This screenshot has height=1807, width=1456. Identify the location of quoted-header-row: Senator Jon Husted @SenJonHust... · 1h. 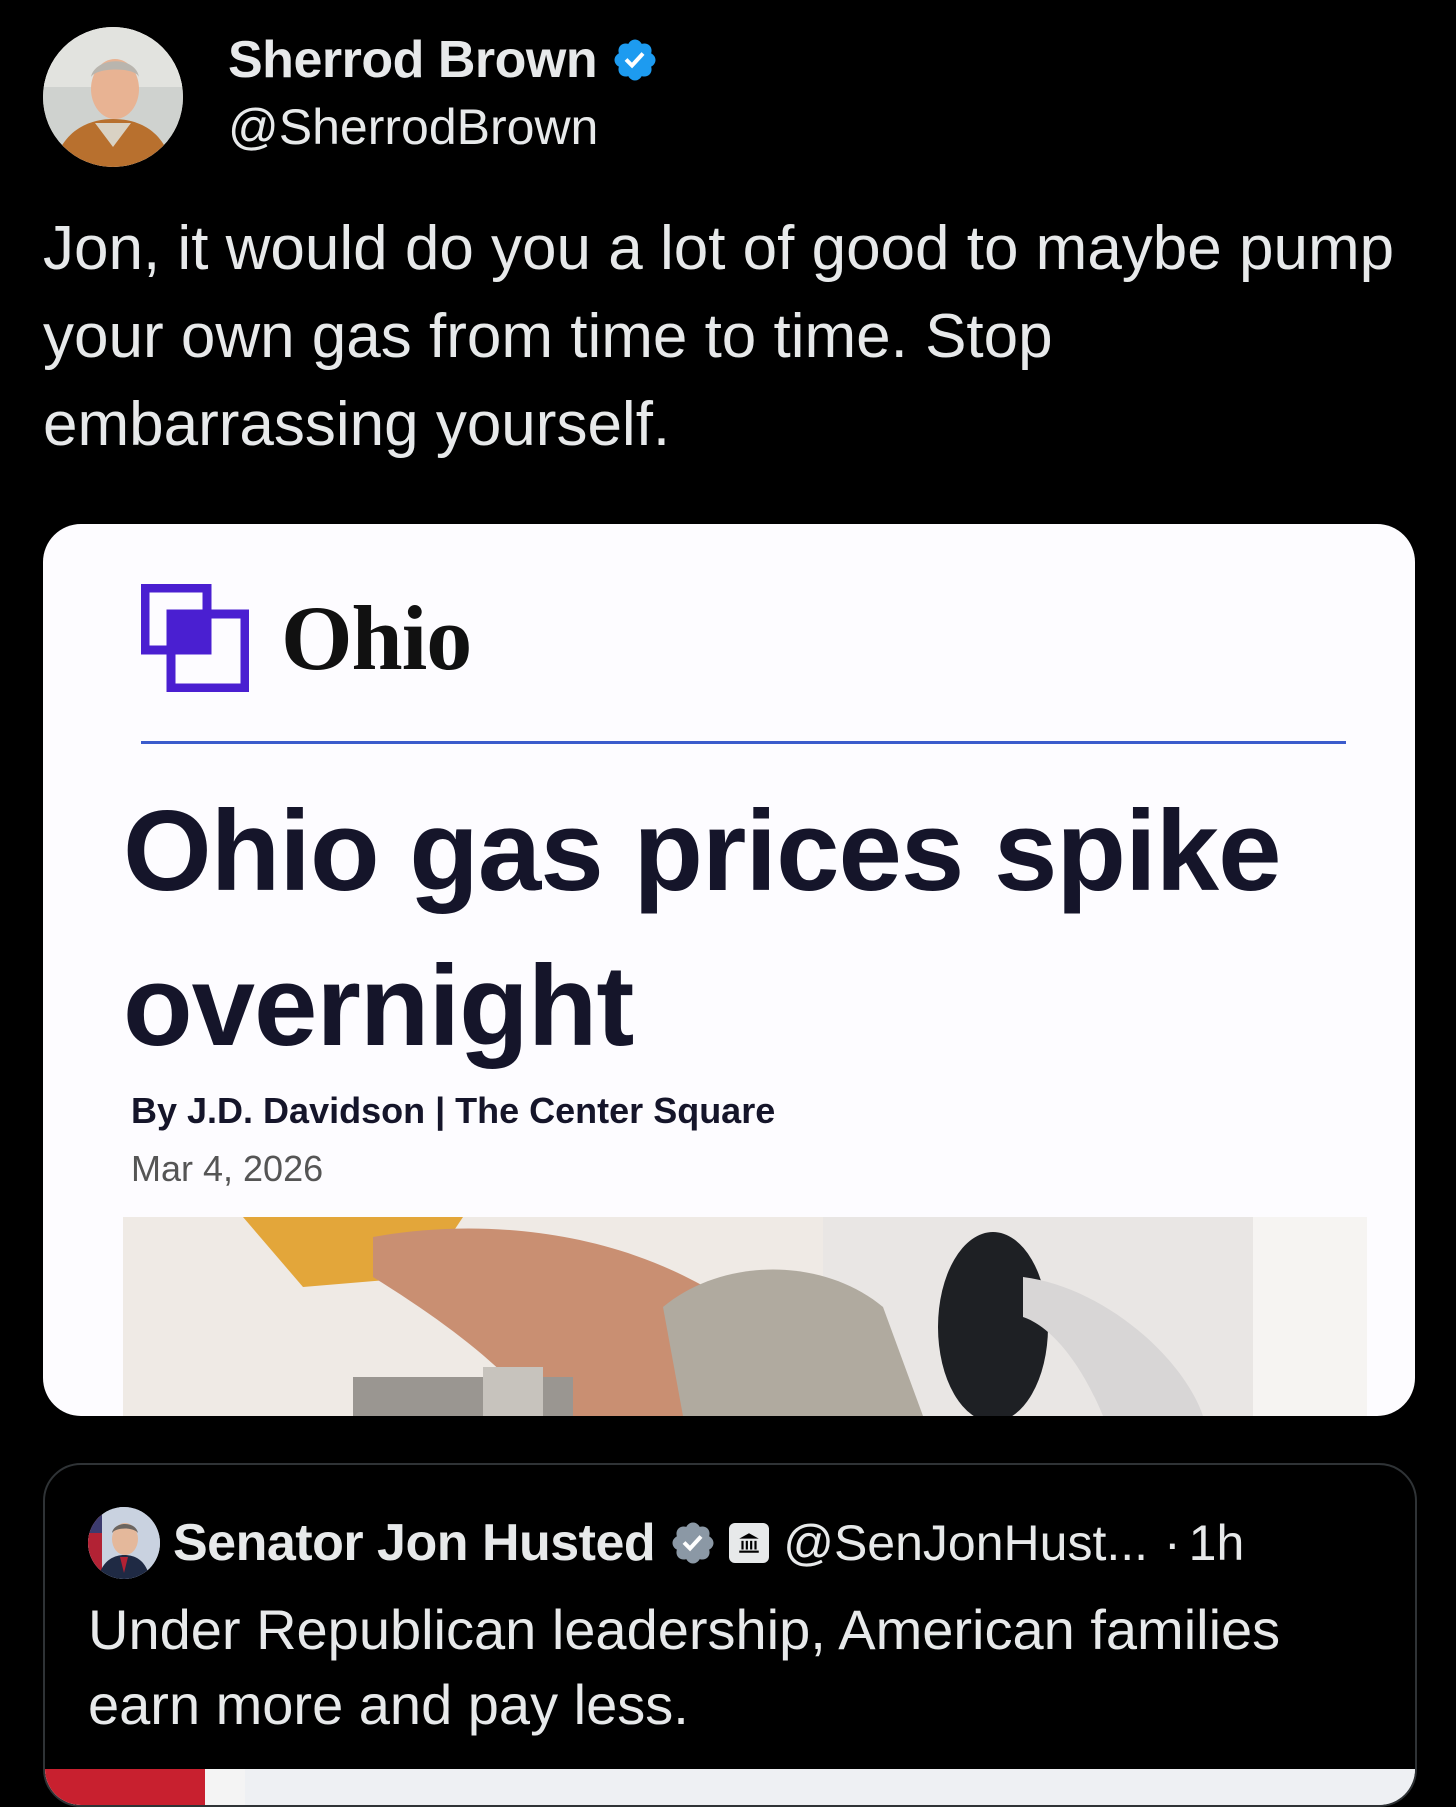
(708, 1543).